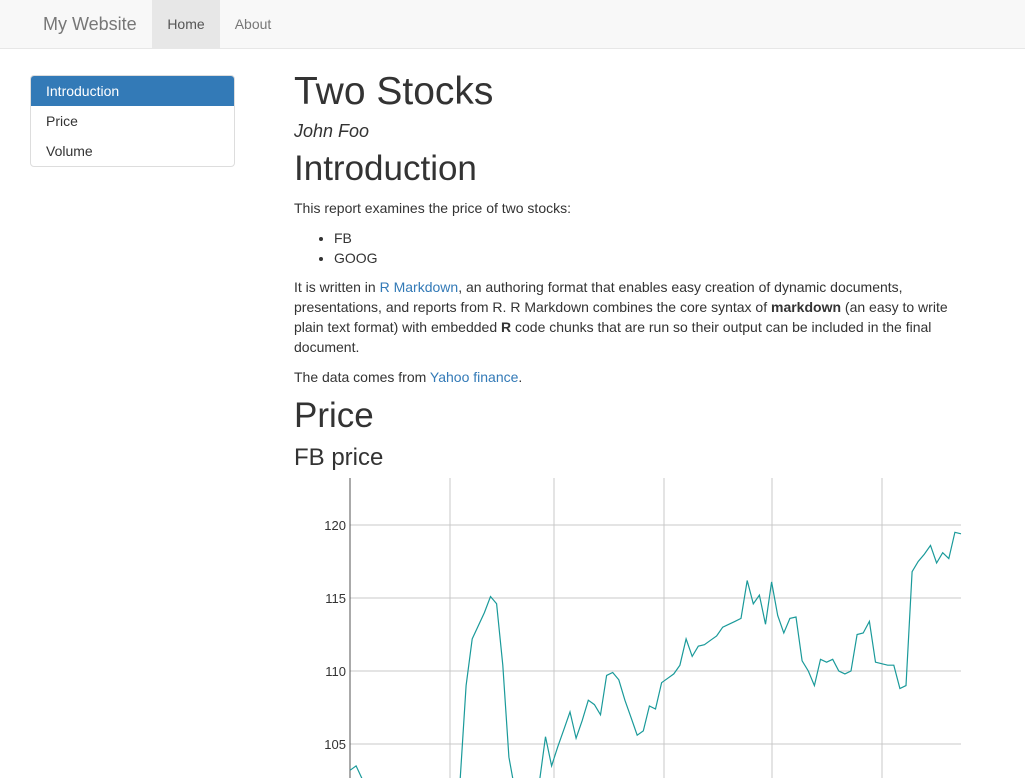 This screenshot has width=1025, height=778. Describe the element at coordinates (806, 307) in the screenshot. I see `markdown-bold: markdown` at that location.